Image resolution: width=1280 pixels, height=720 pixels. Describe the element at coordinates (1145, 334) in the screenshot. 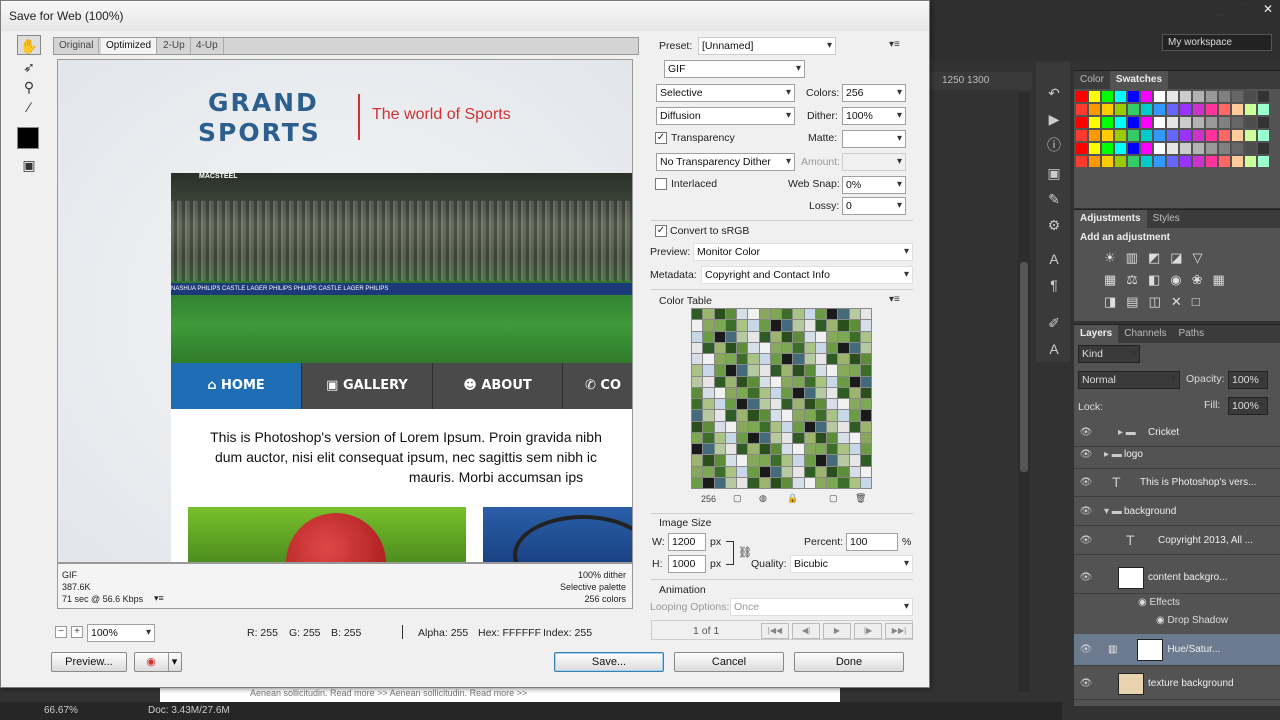

I see `tab-channels: Channels` at that location.